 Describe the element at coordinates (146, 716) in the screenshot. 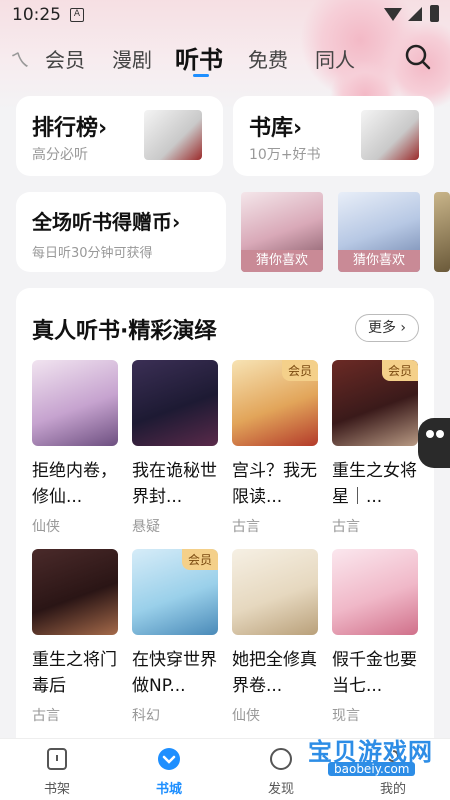

I see `book-genre: 科幻` at that location.